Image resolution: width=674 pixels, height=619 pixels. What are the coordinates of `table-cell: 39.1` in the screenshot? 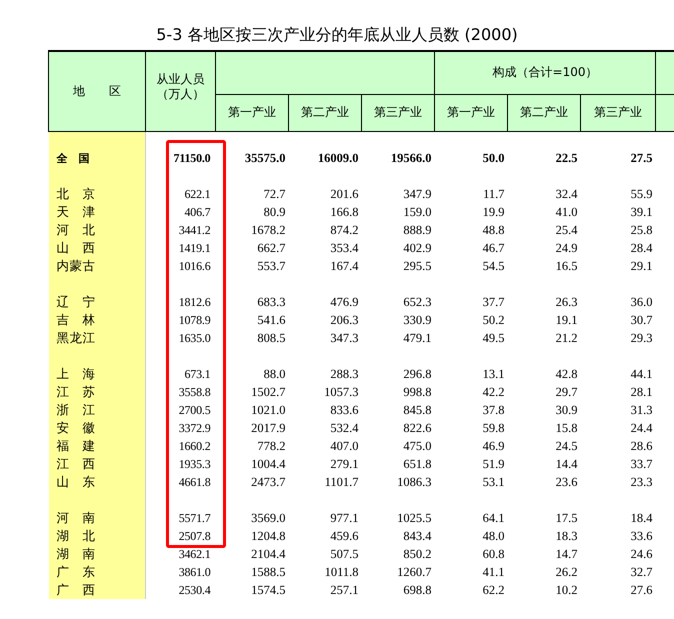 It's located at (641, 211).